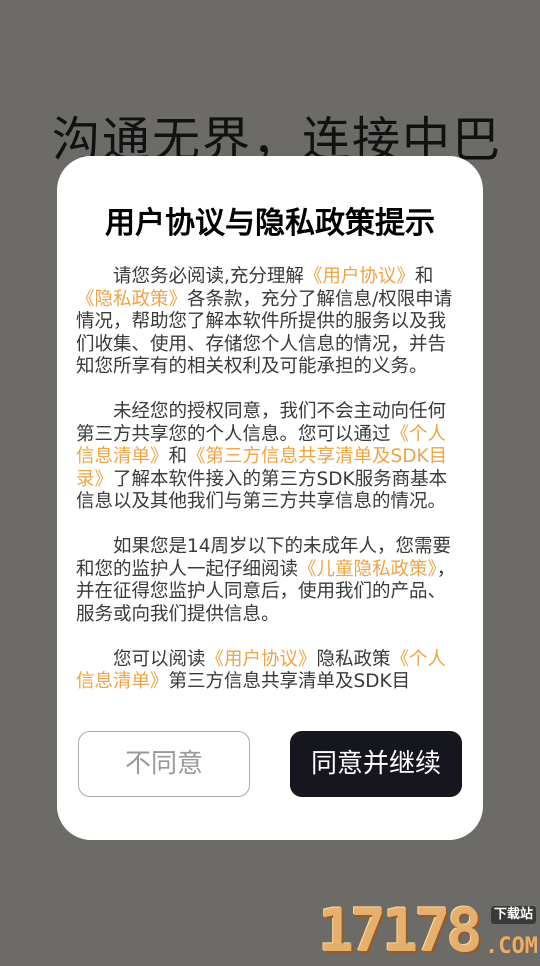  I want to click on watermark-number: 17178, so click(400, 931).